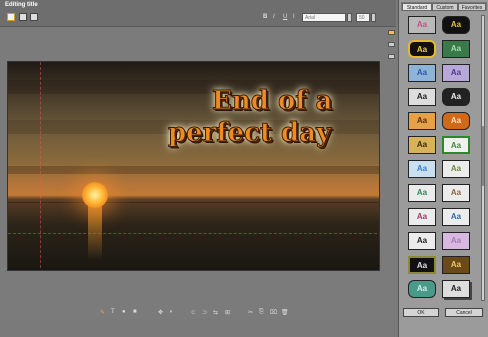  Describe the element at coordinates (456, 97) in the screenshot. I see `style-swatch-8: Aa` at that location.